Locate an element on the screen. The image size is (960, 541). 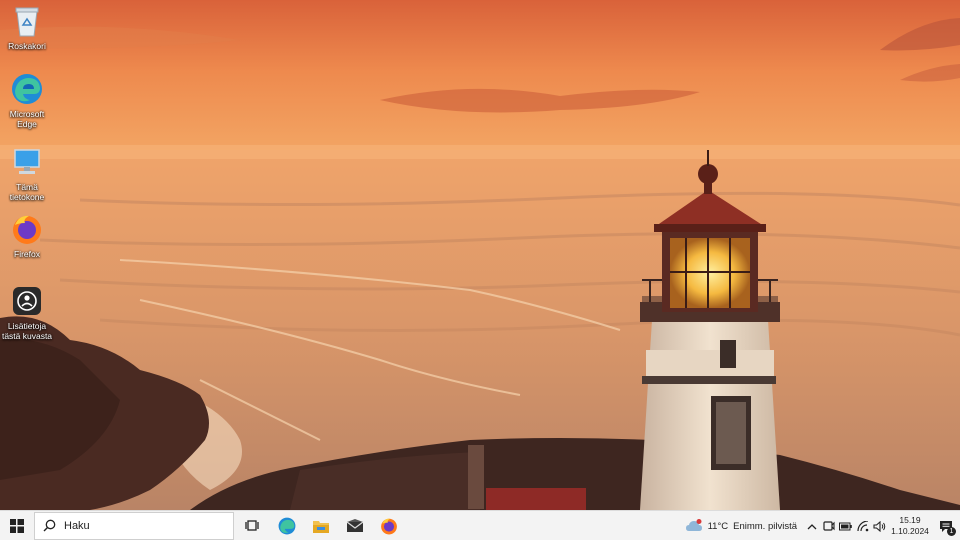
task-view-button is located at coordinates (253, 526).